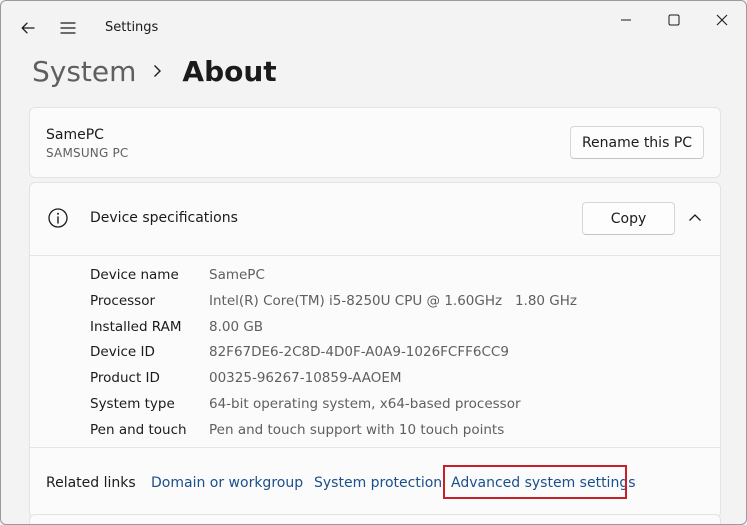 This screenshot has height=525, width=747. I want to click on breadcrumb-parent: System, so click(84, 71).